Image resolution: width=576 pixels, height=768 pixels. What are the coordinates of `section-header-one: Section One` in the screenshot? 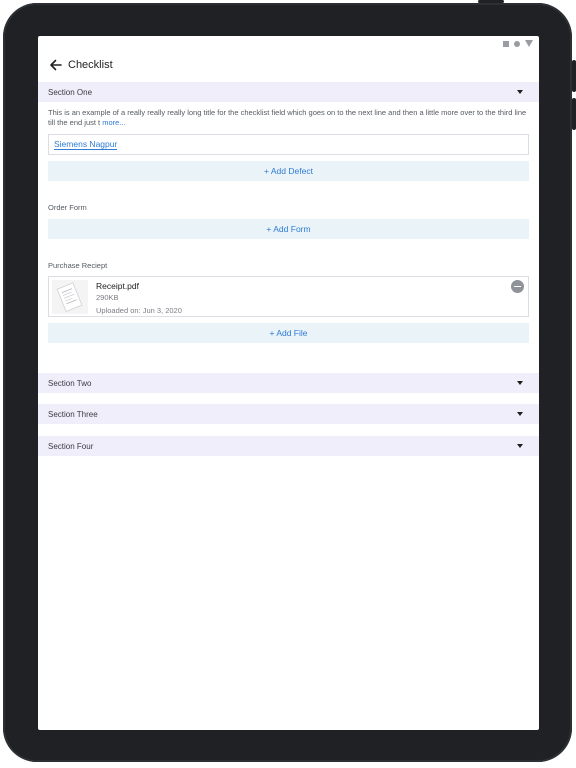 It's located at (288, 92).